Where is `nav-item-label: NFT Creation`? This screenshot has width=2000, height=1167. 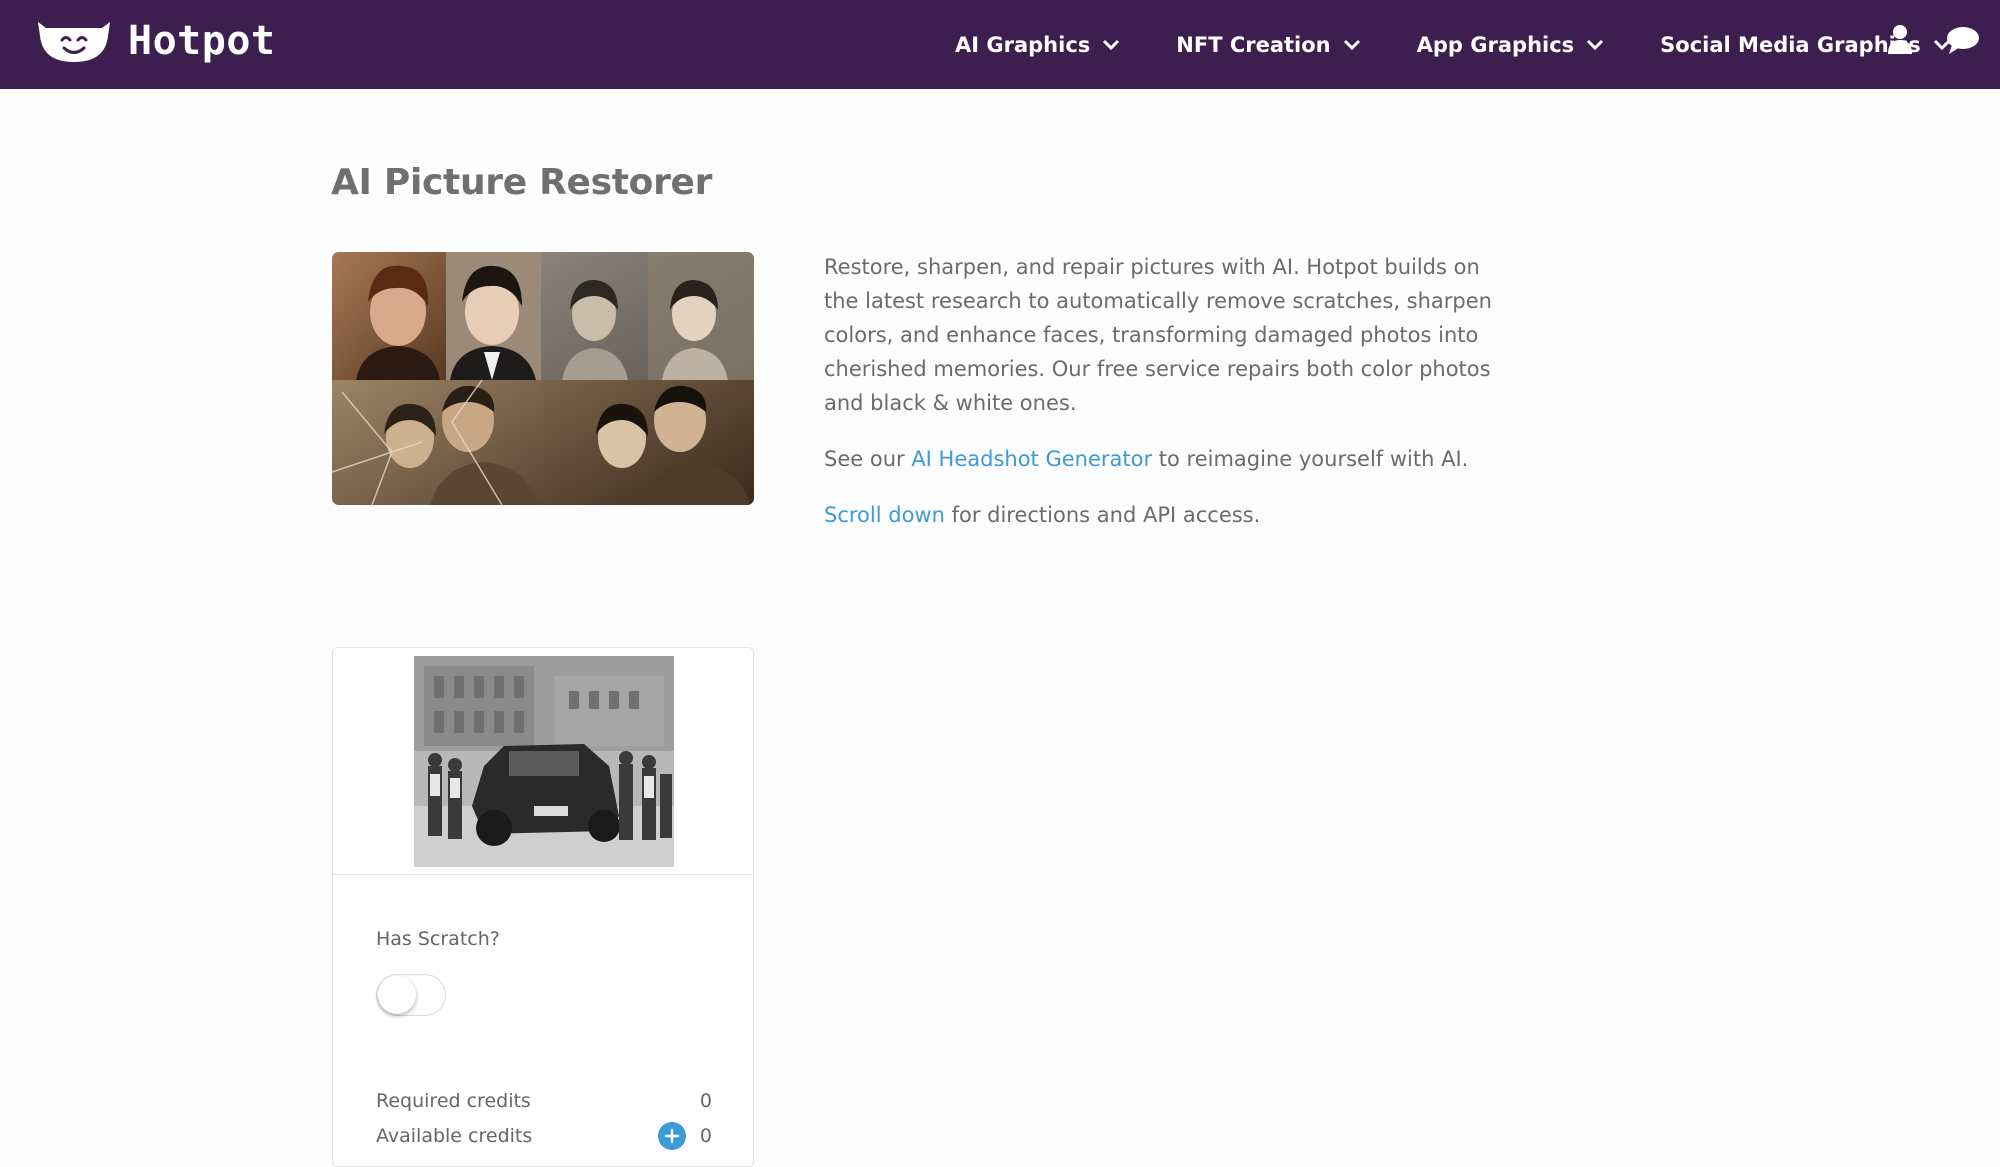 nav-item-label: NFT Creation is located at coordinates (1253, 44).